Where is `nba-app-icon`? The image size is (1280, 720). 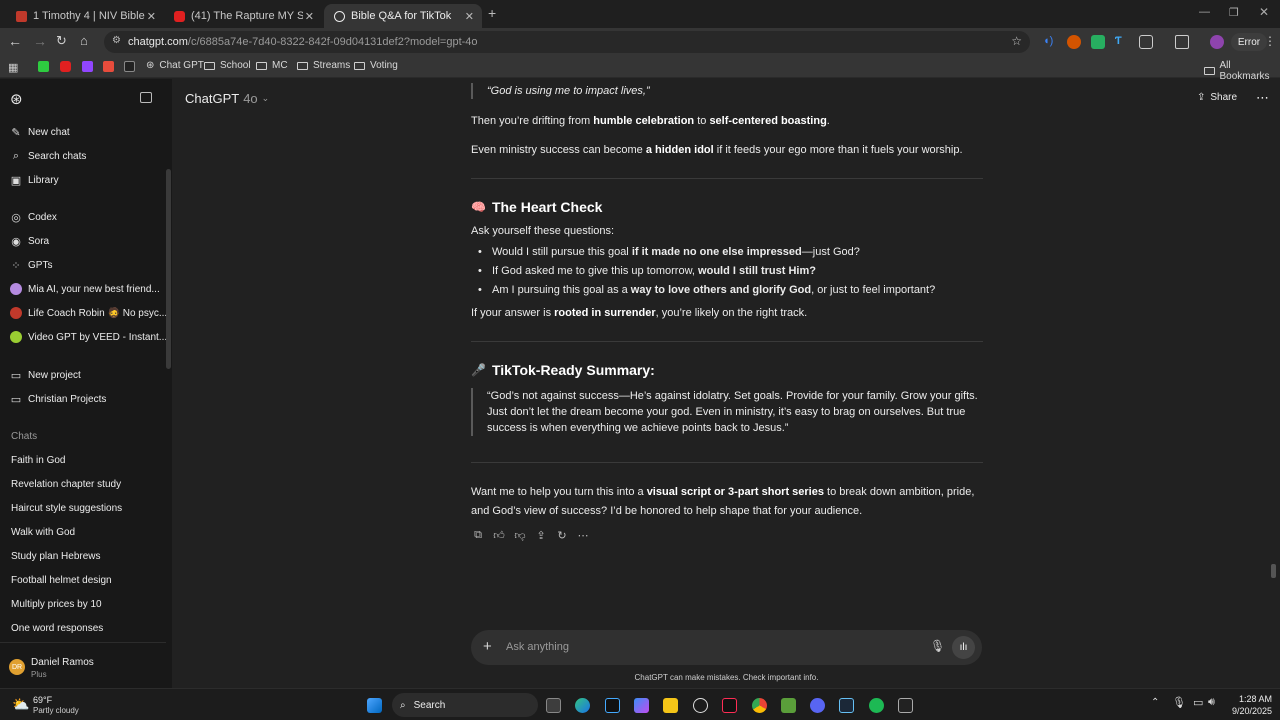 nba-app-icon is located at coordinates (905, 705).